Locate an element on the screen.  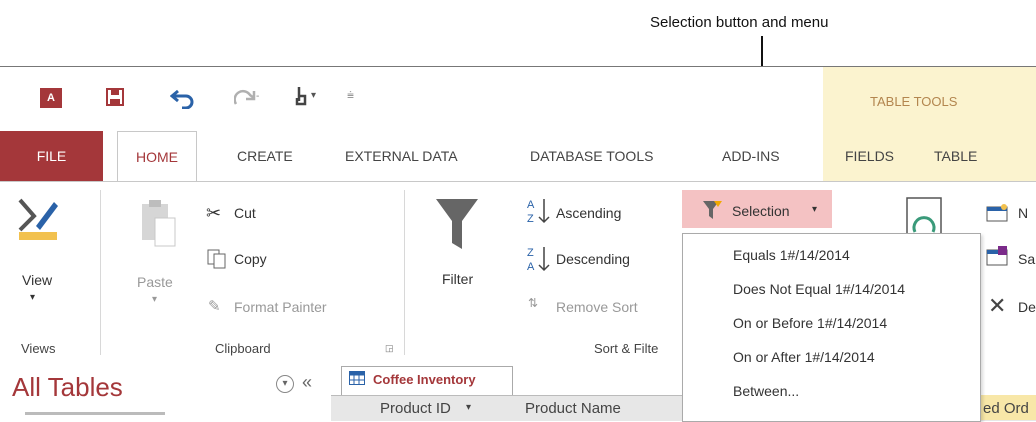
column-header-product-id: Product ID is located at coordinates (415, 408).